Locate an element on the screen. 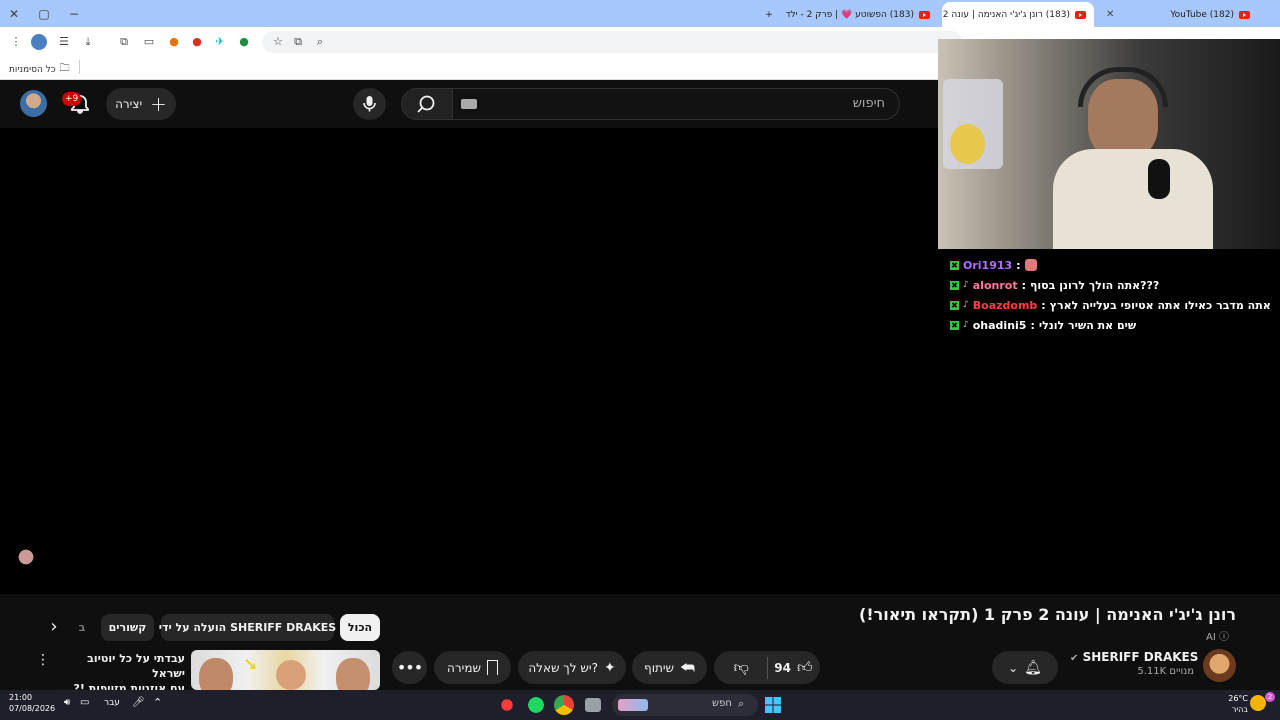 This screenshot has height=720, width=1280. search-icon is located at coordinates (426, 104).